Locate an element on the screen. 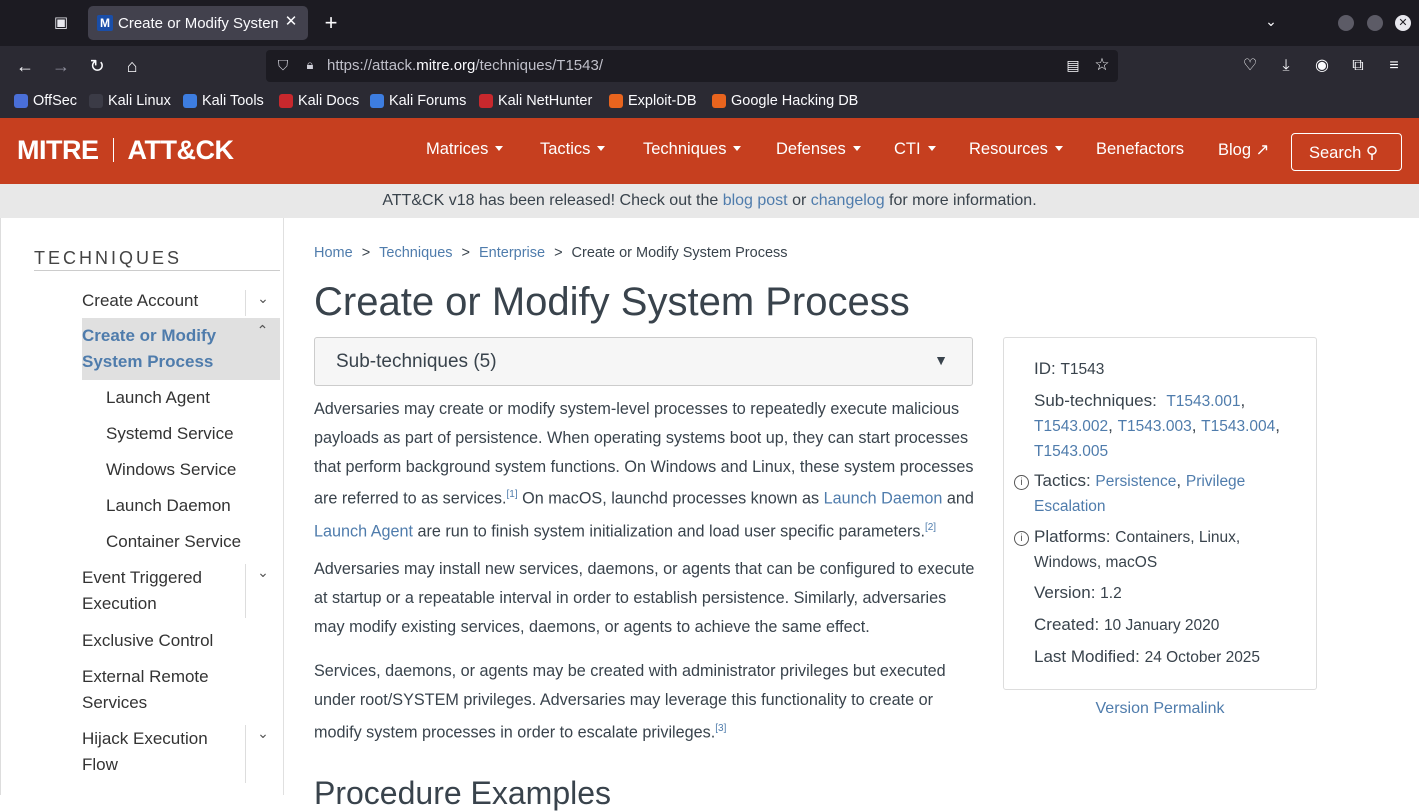 The image size is (1419, 812). external-link-icon: ↗ is located at coordinates (1262, 150).